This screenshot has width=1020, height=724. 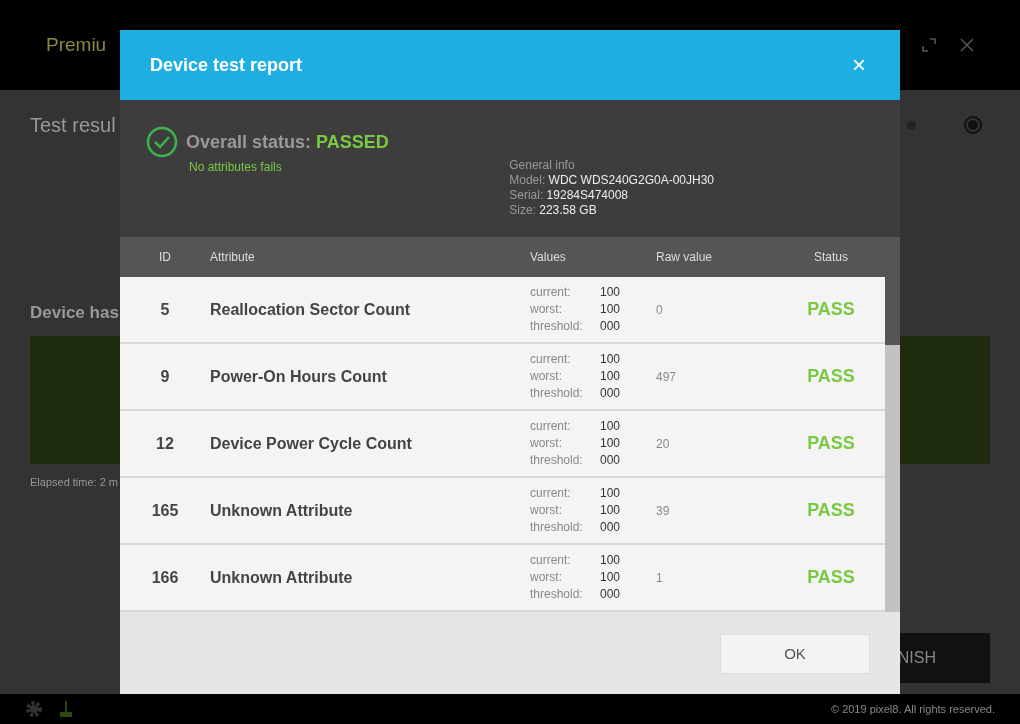 I want to click on table-cell-text: Device Power Cycle Count, so click(x=311, y=443).